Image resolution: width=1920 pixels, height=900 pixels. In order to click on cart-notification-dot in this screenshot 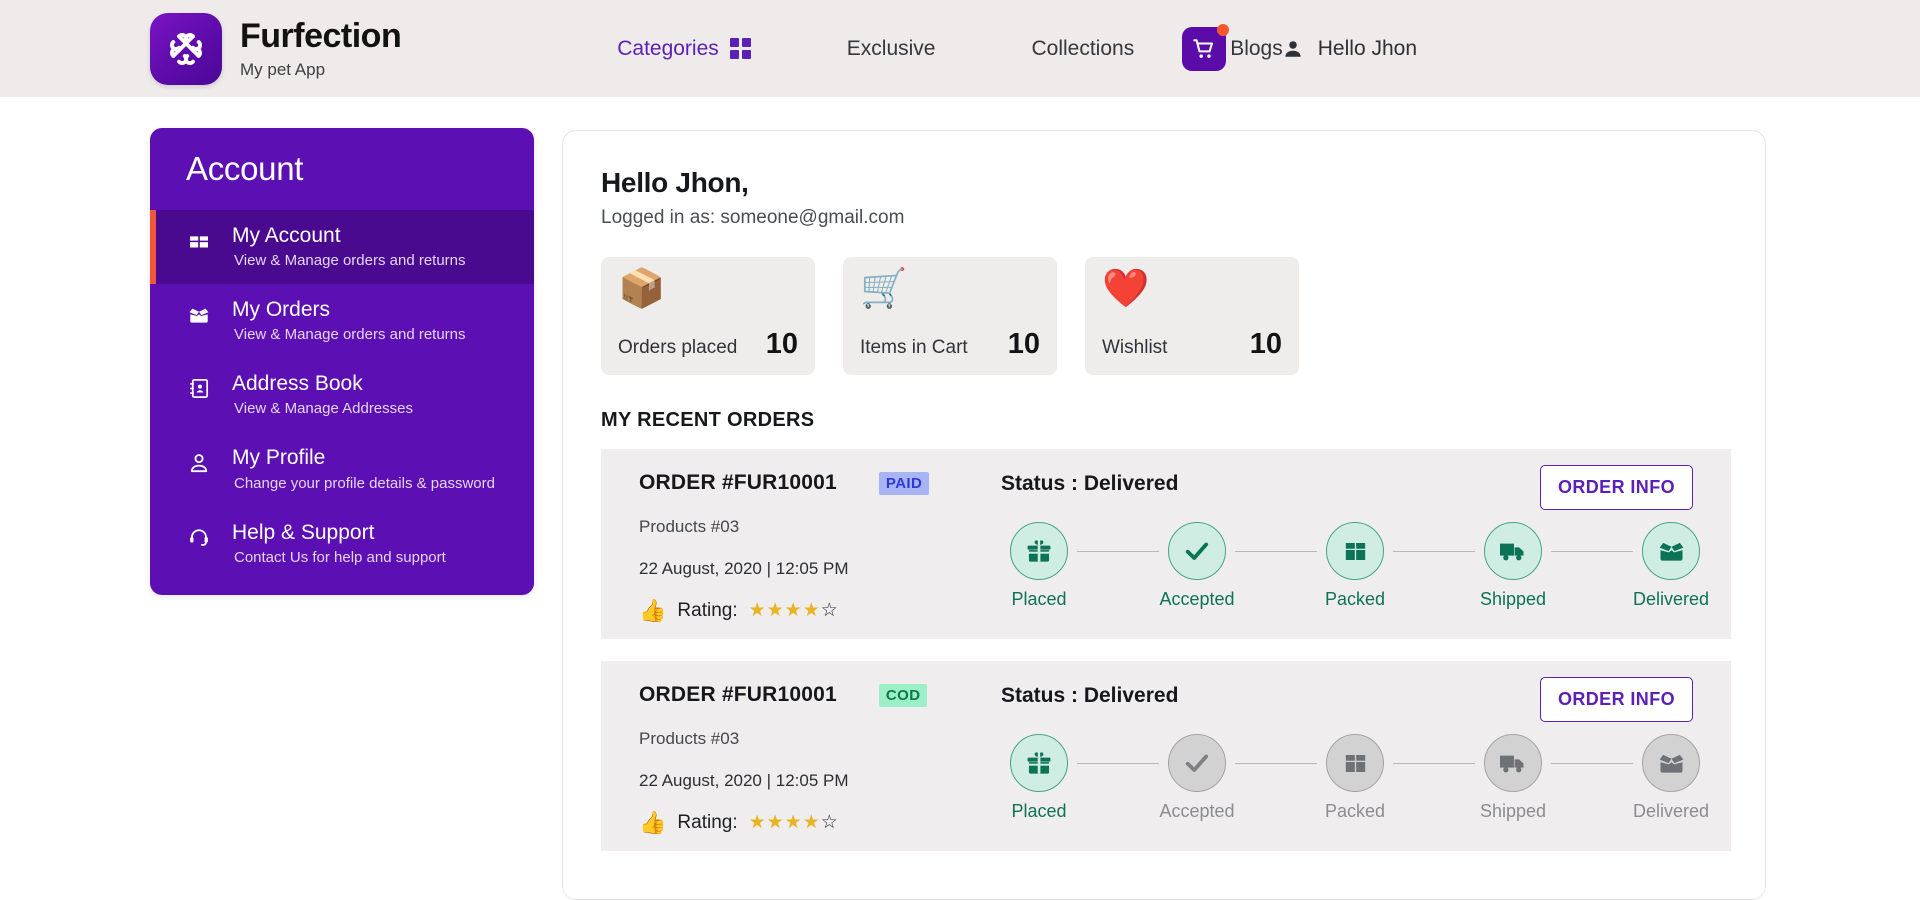, I will do `click(1222, 29)`.